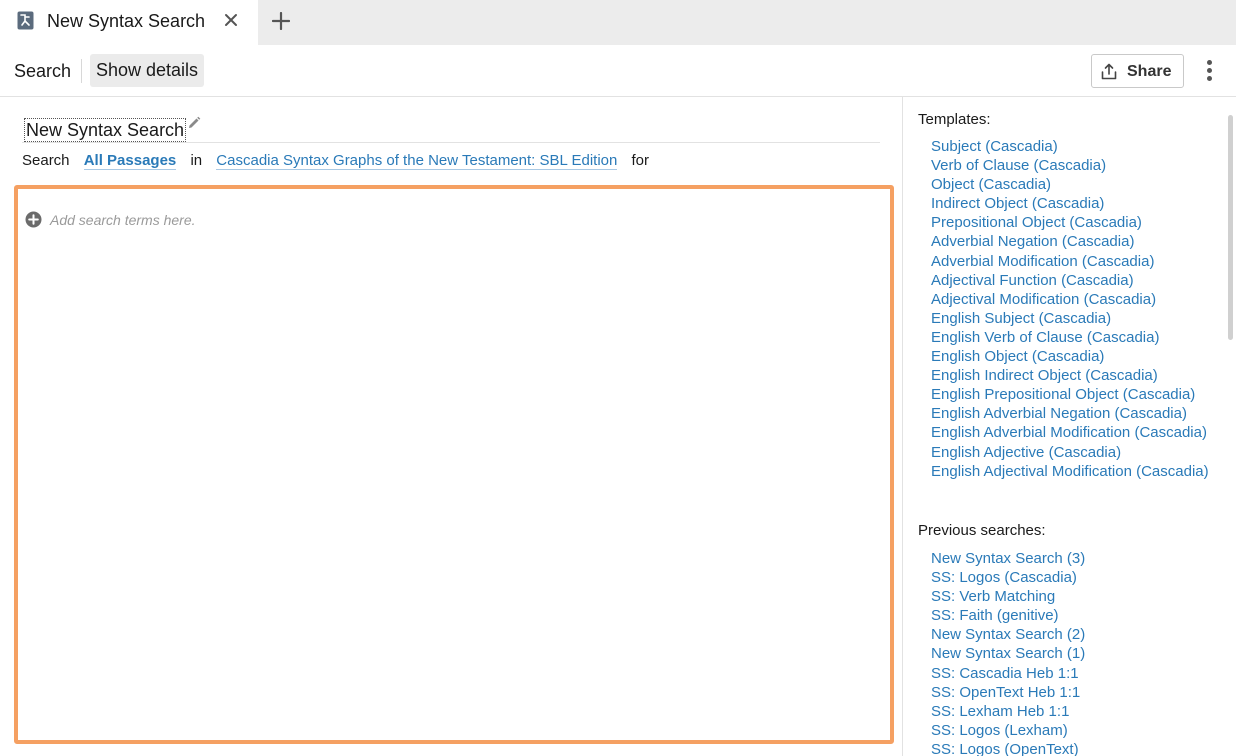 The image size is (1236, 756). What do you see at coordinates (1070, 356) in the screenshot?
I see `template-link: English Object (Cascadia)` at bounding box center [1070, 356].